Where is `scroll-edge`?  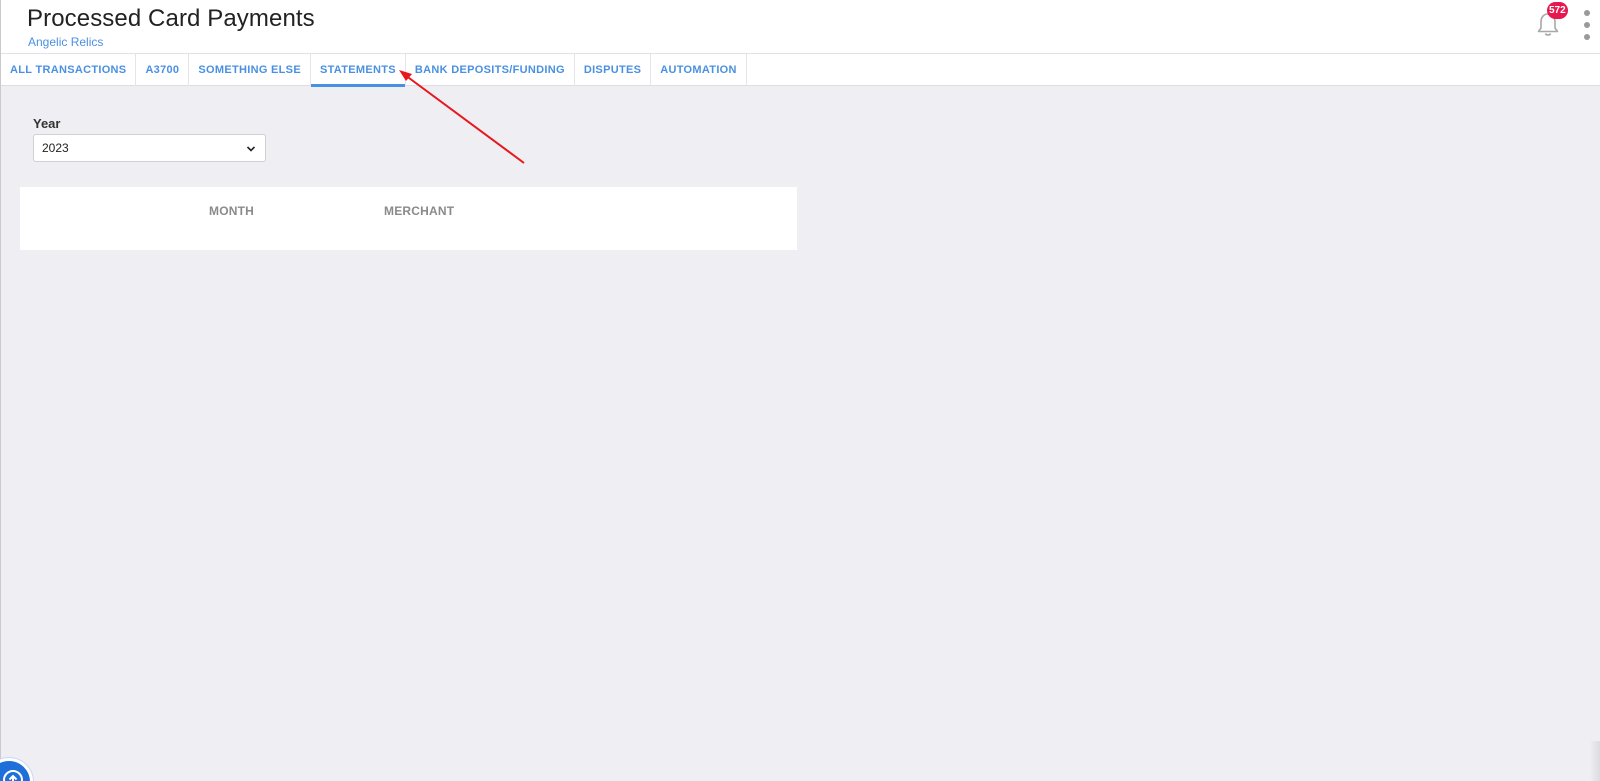 scroll-edge is located at coordinates (1595, 761).